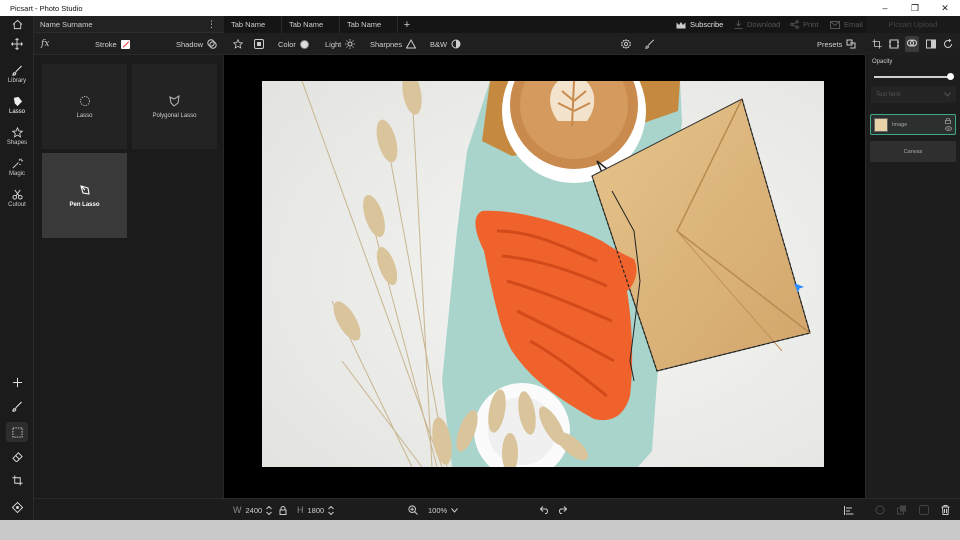 This screenshot has width=960, height=540. Describe the element at coordinates (931, 44) in the screenshot. I see `split-view-icon` at that location.